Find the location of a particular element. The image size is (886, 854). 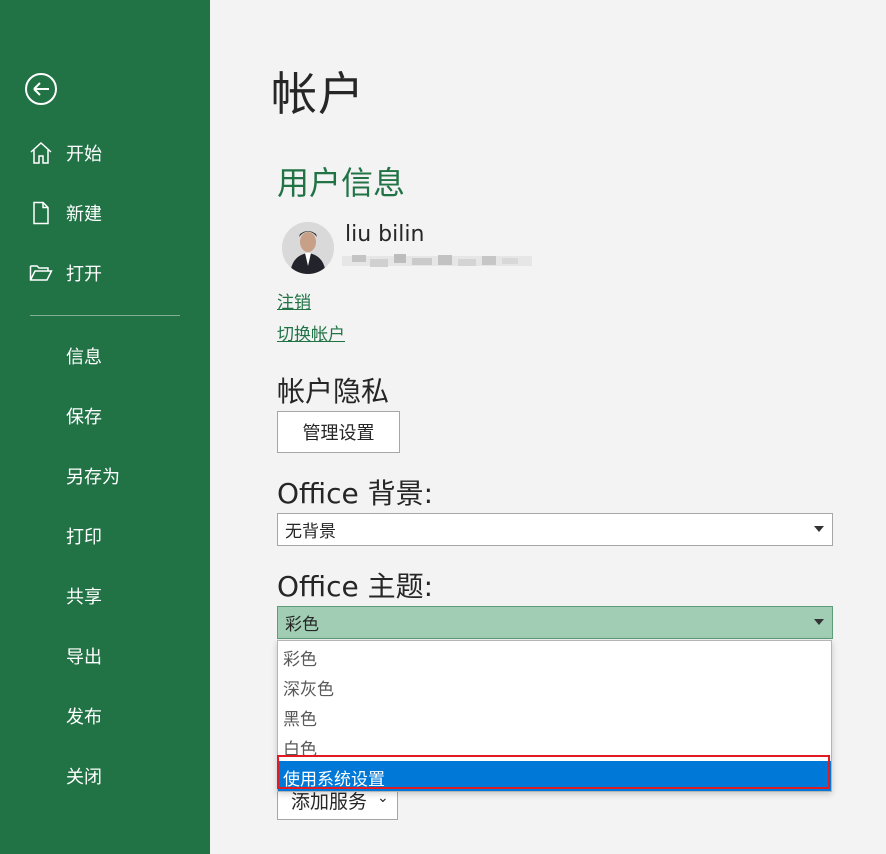

sidebar-item-label: 信息 is located at coordinates (84, 357).